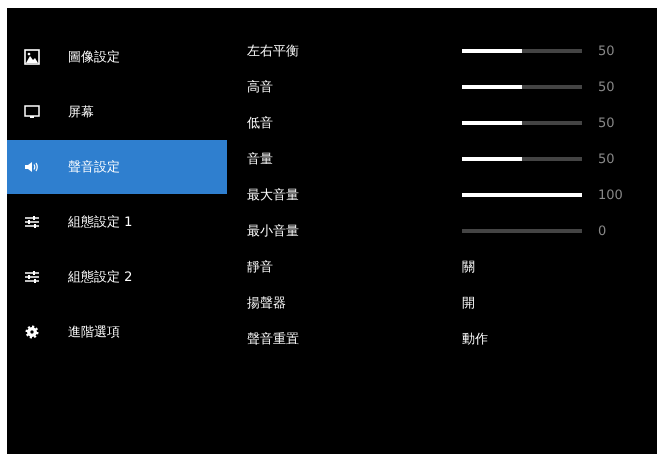 Image resolution: width=657 pixels, height=454 pixels. I want to click on sidebar-item: 進階選項, so click(117, 332).